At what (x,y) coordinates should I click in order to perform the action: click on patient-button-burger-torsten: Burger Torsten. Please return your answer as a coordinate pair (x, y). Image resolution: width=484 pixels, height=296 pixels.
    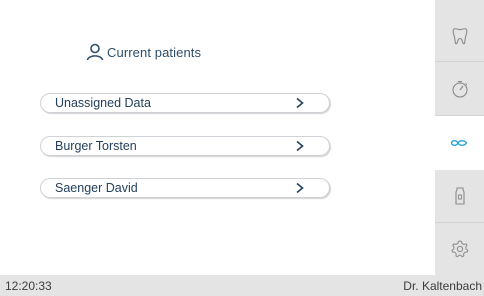
    Looking at the image, I should click on (185, 146).